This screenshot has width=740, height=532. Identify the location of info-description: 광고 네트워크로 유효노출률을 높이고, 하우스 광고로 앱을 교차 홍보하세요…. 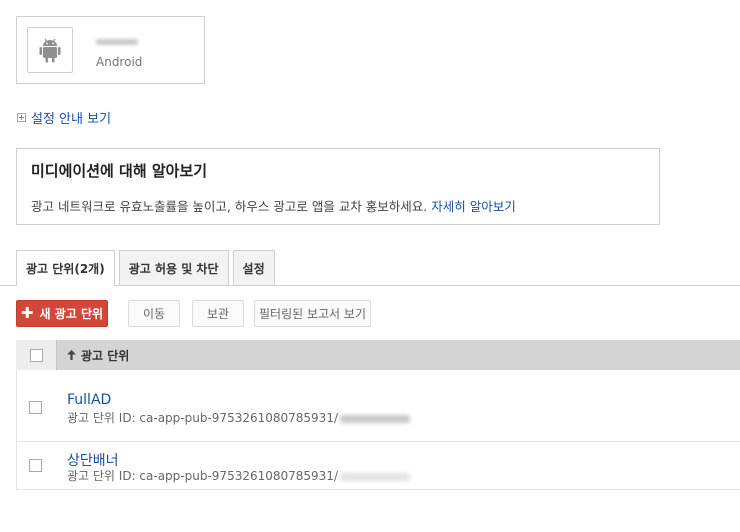
(229, 206).